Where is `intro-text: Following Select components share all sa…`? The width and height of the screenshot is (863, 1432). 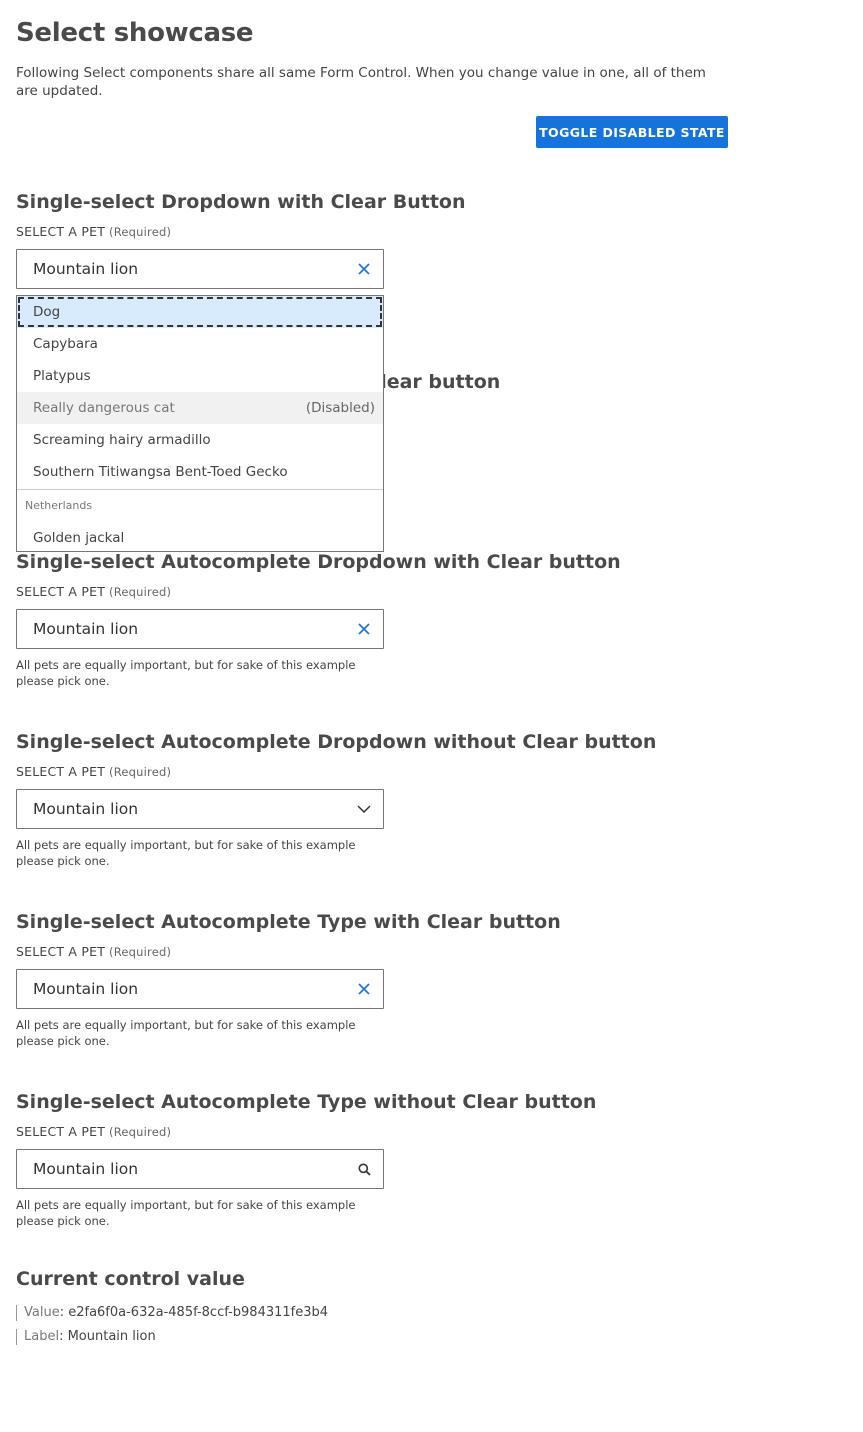
intro-text: Following Select components share all sa… is located at coordinates (361, 82).